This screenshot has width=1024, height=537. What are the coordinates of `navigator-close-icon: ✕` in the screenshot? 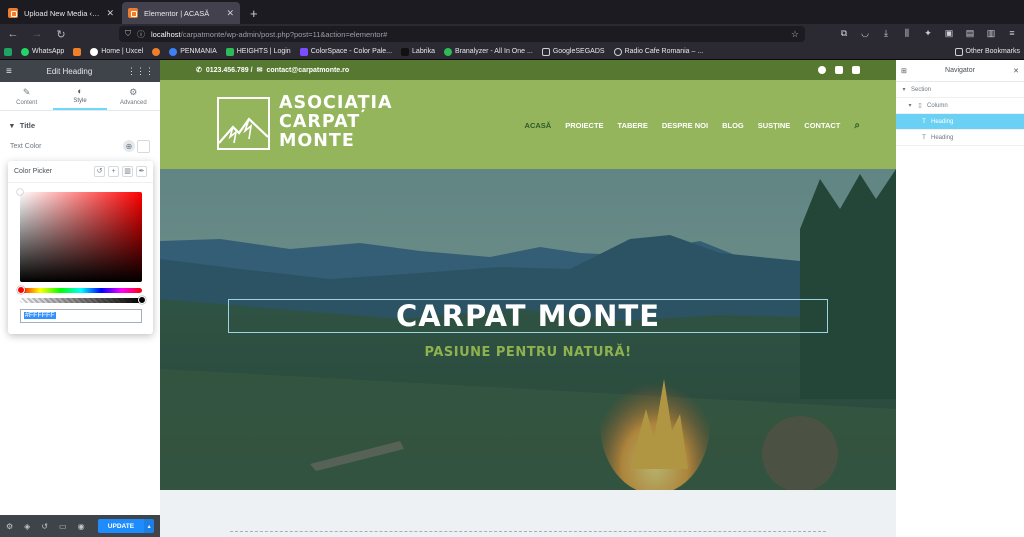 It's located at (1016, 71).